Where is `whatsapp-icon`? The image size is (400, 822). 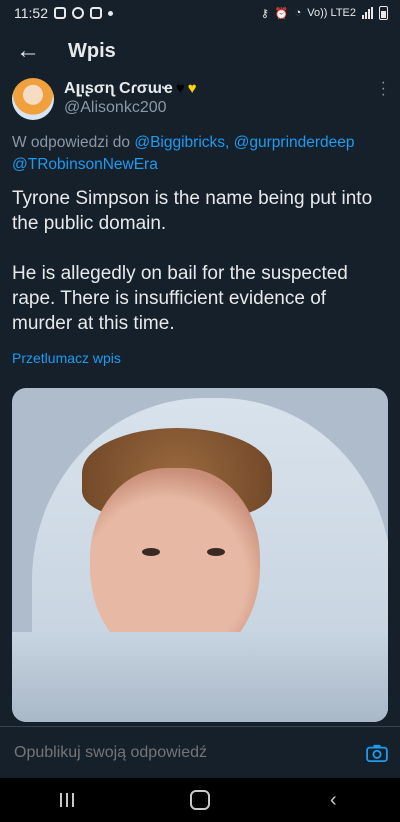
whatsapp-icon is located at coordinates (78, 13).